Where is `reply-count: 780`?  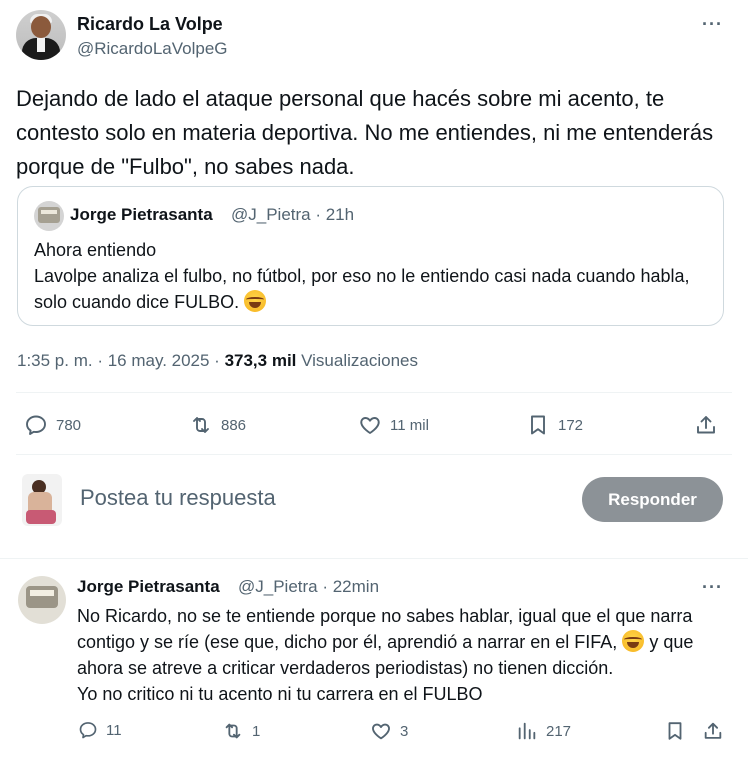 reply-count: 780 is located at coordinates (69, 425).